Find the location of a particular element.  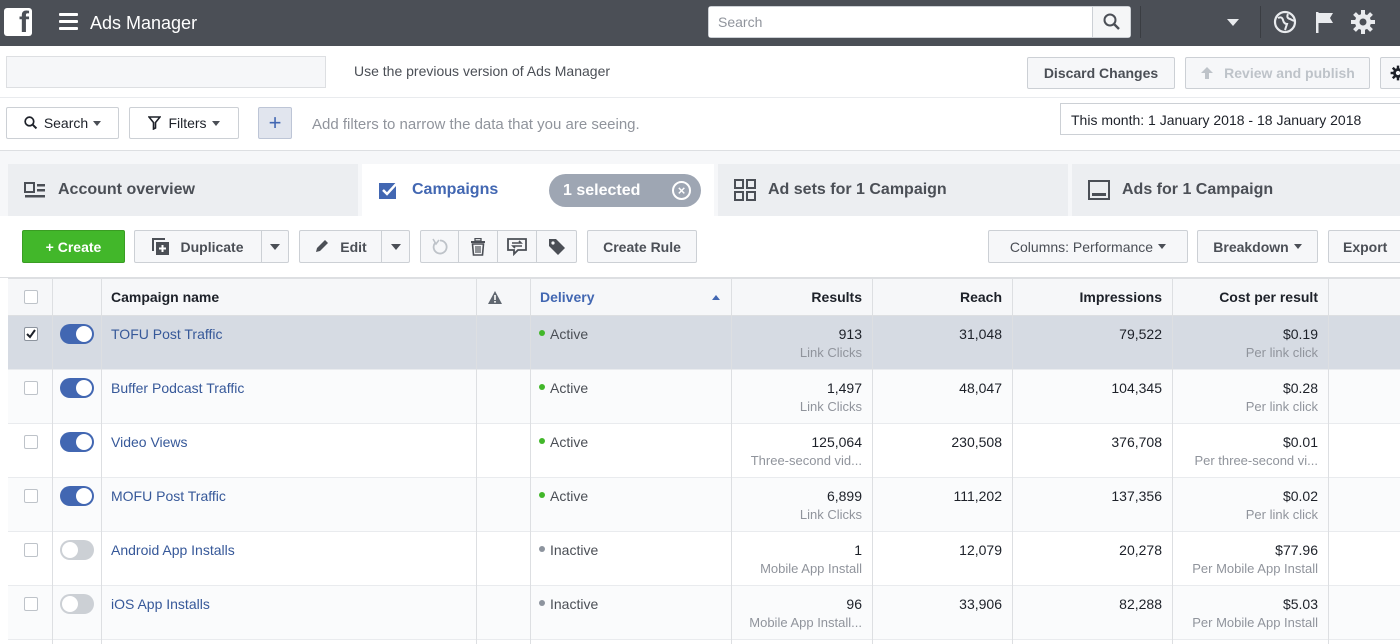

duplicate-button: Duplicate is located at coordinates (198, 246).